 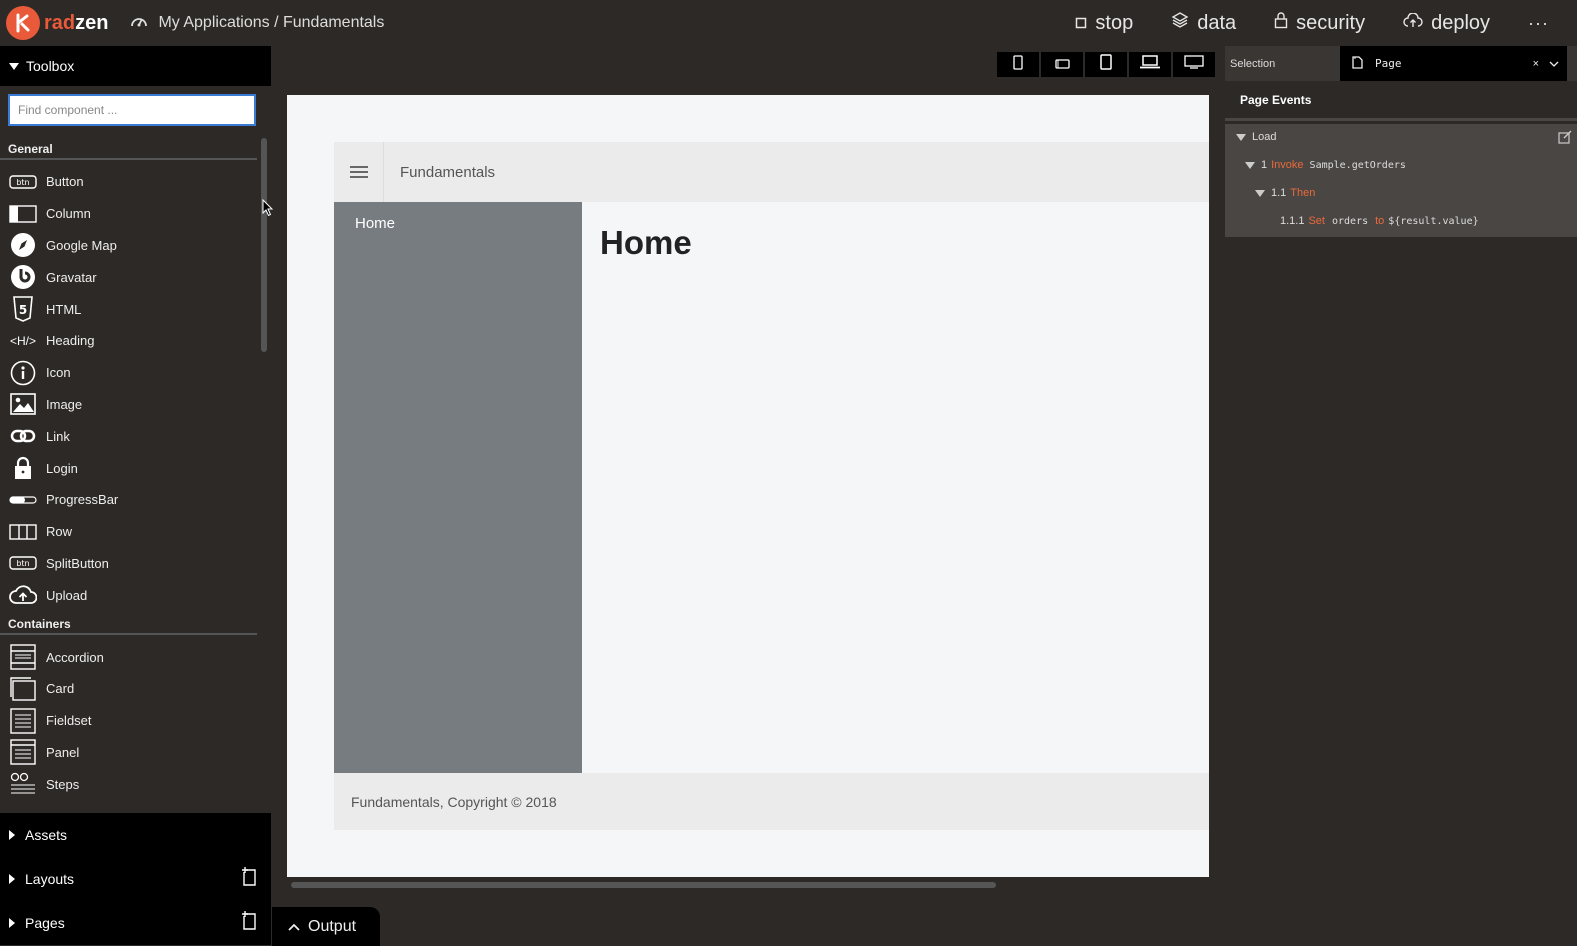 What do you see at coordinates (326, 926) in the screenshot?
I see `output-tab: Output` at bounding box center [326, 926].